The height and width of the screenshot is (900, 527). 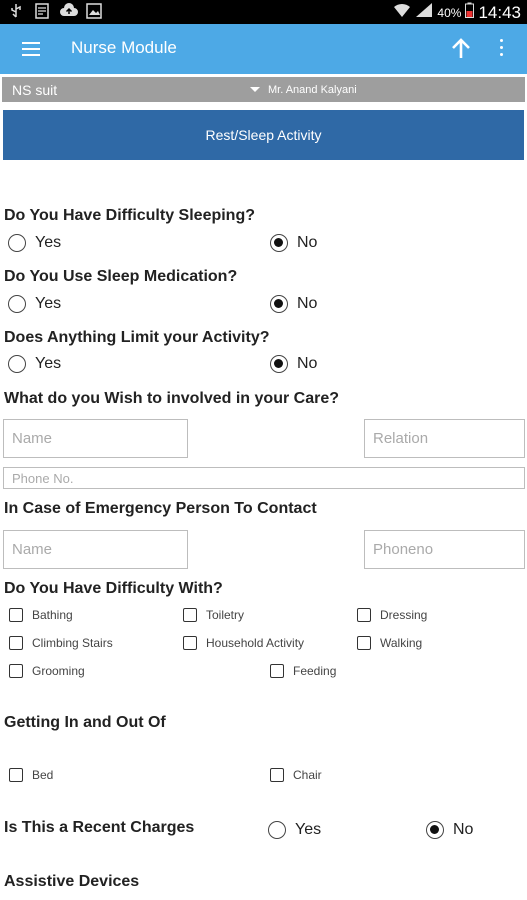 What do you see at coordinates (47, 671) in the screenshot?
I see `grooming-checkbox: Grooming` at bounding box center [47, 671].